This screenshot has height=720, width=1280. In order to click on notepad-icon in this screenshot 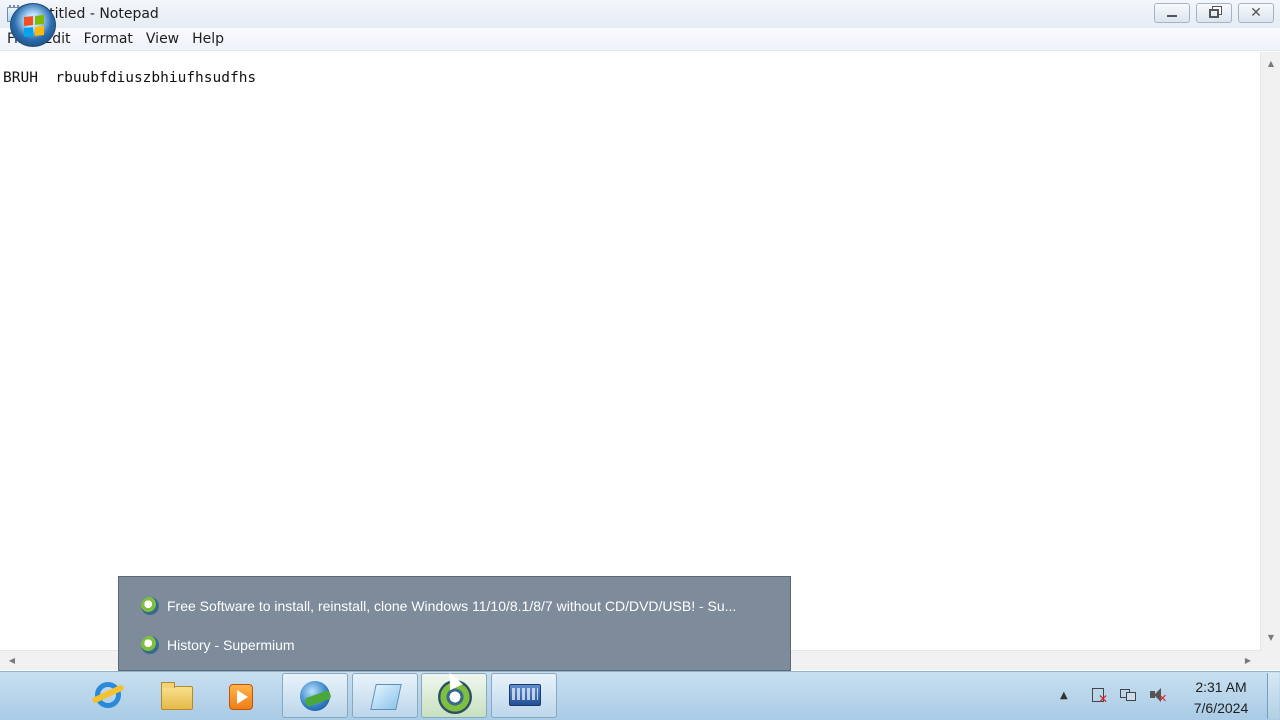, I will do `click(385, 696)`.